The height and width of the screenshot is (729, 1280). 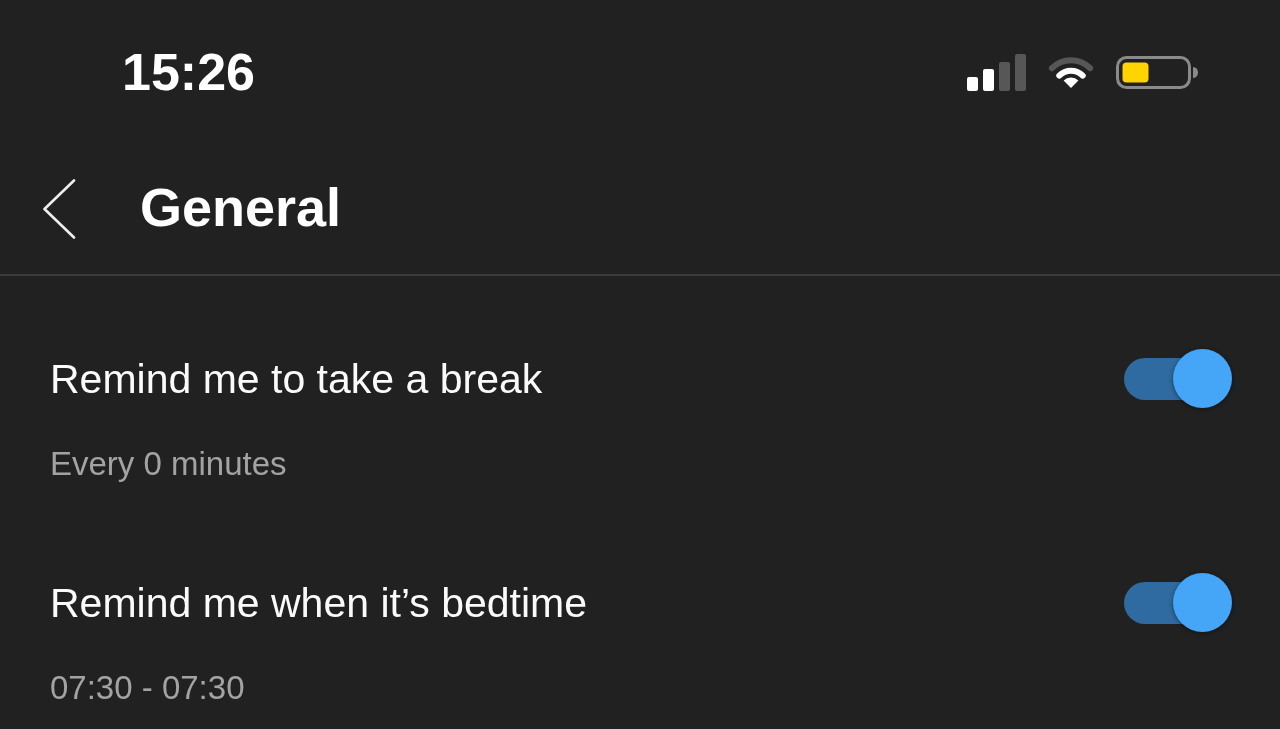 I want to click on setting-label: Remind me to take a break, so click(x=297, y=379).